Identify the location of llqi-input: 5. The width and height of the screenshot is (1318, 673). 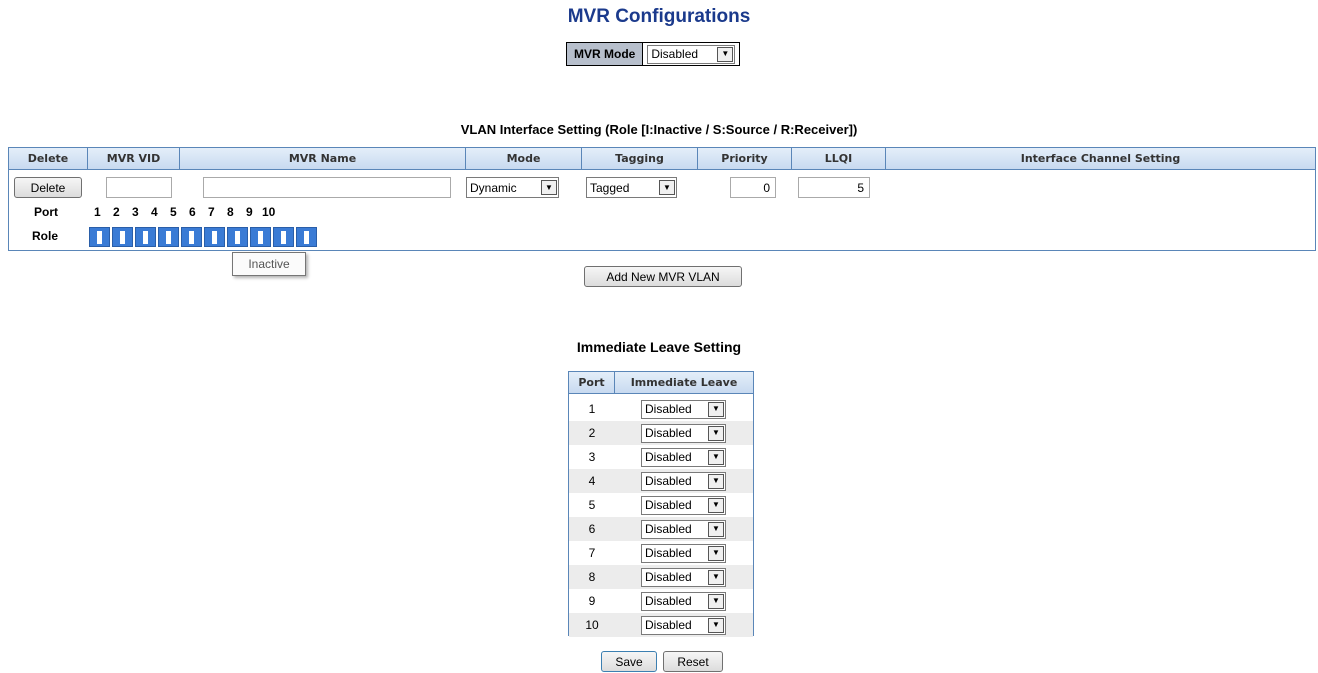
(834, 187).